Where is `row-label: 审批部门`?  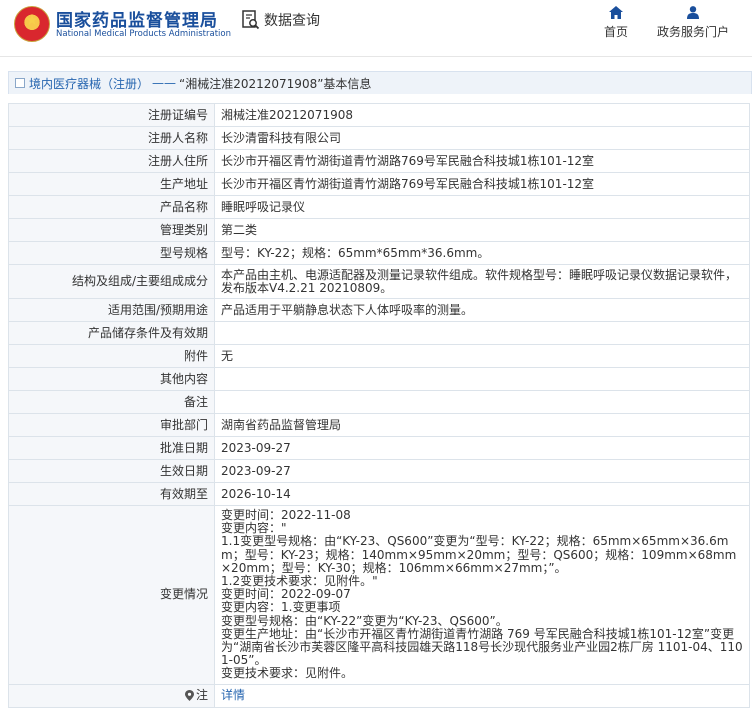 row-label: 审批部门 is located at coordinates (111, 425).